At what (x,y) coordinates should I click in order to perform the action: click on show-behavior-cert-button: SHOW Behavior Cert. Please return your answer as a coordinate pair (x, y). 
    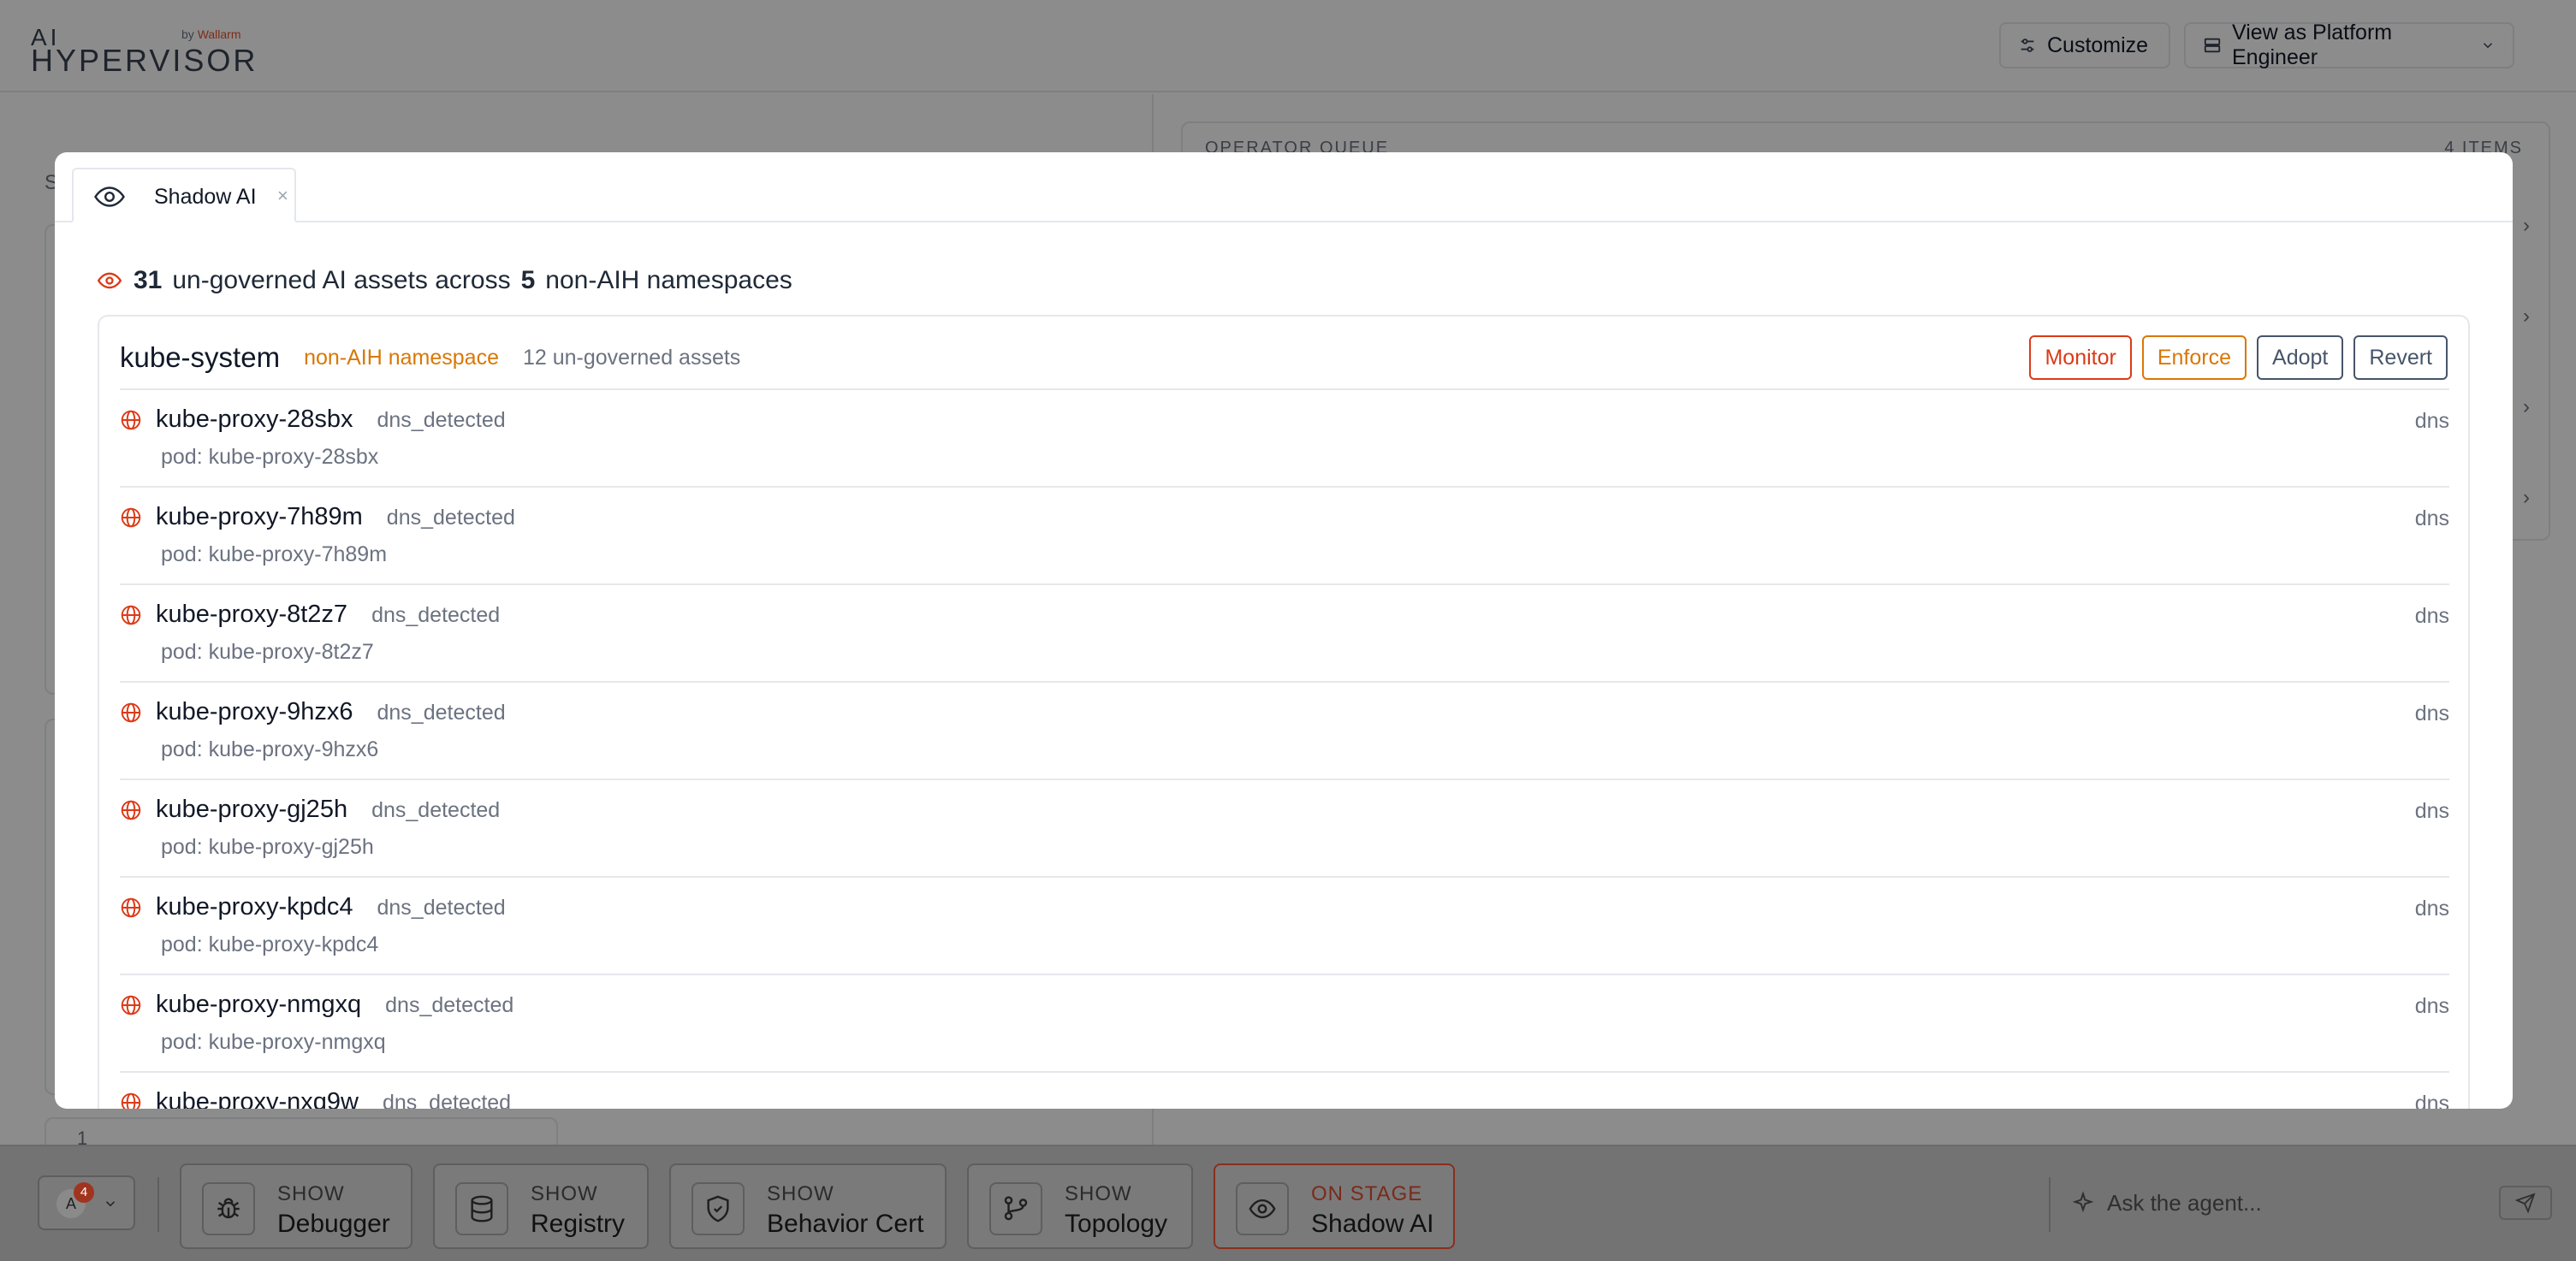
    Looking at the image, I should click on (808, 1206).